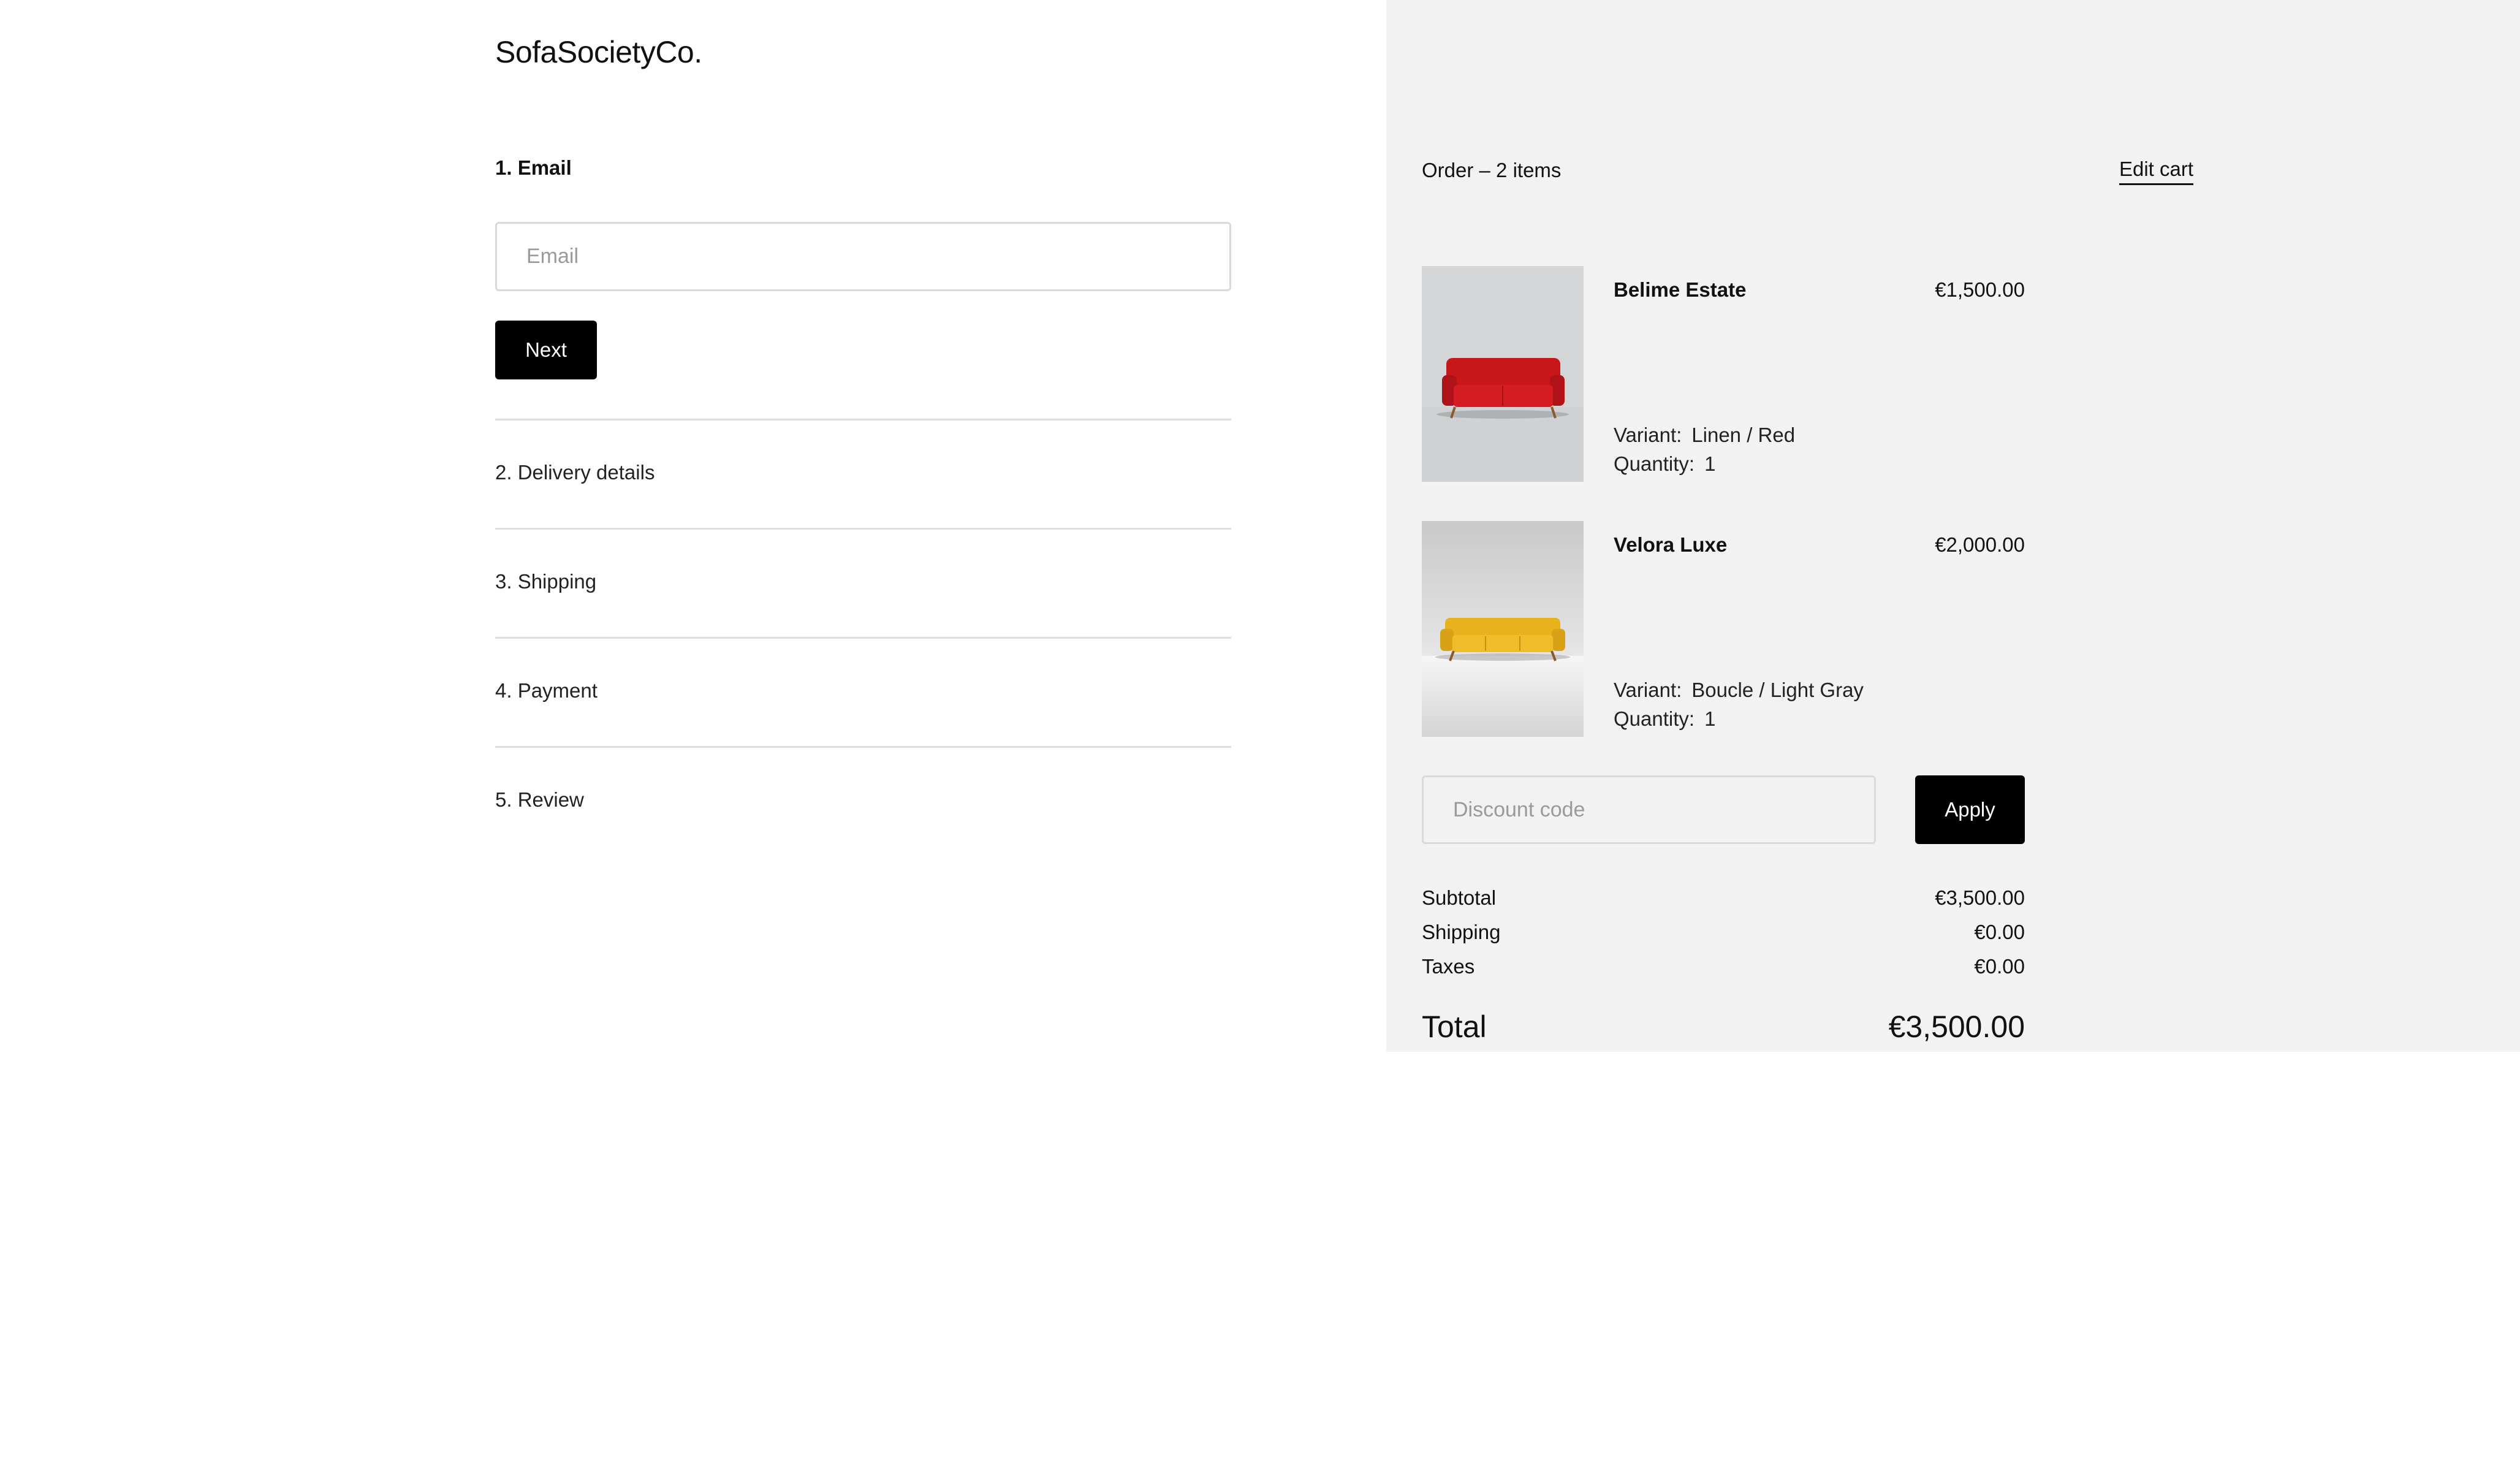  Describe the element at coordinates (1778, 690) in the screenshot. I see `variant-value: Boucle / Light Gray` at that location.